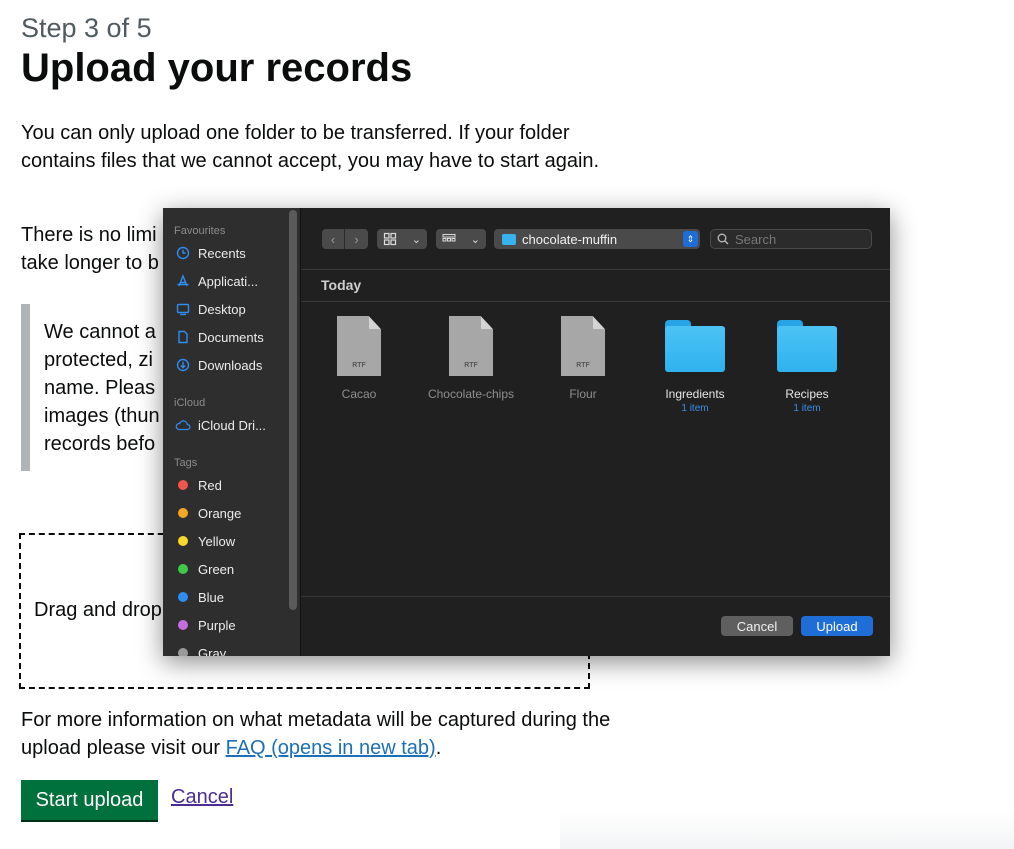 The width and height of the screenshot is (1014, 849). What do you see at coordinates (212, 651) in the screenshot?
I see `tag-label: Gray` at bounding box center [212, 651].